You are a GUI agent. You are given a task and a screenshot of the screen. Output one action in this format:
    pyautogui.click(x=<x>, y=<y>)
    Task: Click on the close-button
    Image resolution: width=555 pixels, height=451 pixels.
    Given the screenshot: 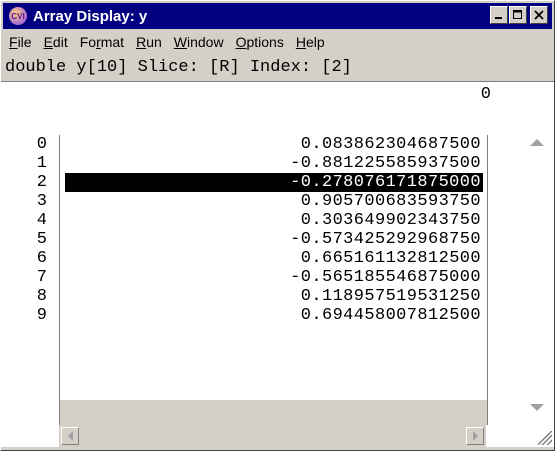 What is the action you would take?
    pyautogui.click(x=539, y=15)
    